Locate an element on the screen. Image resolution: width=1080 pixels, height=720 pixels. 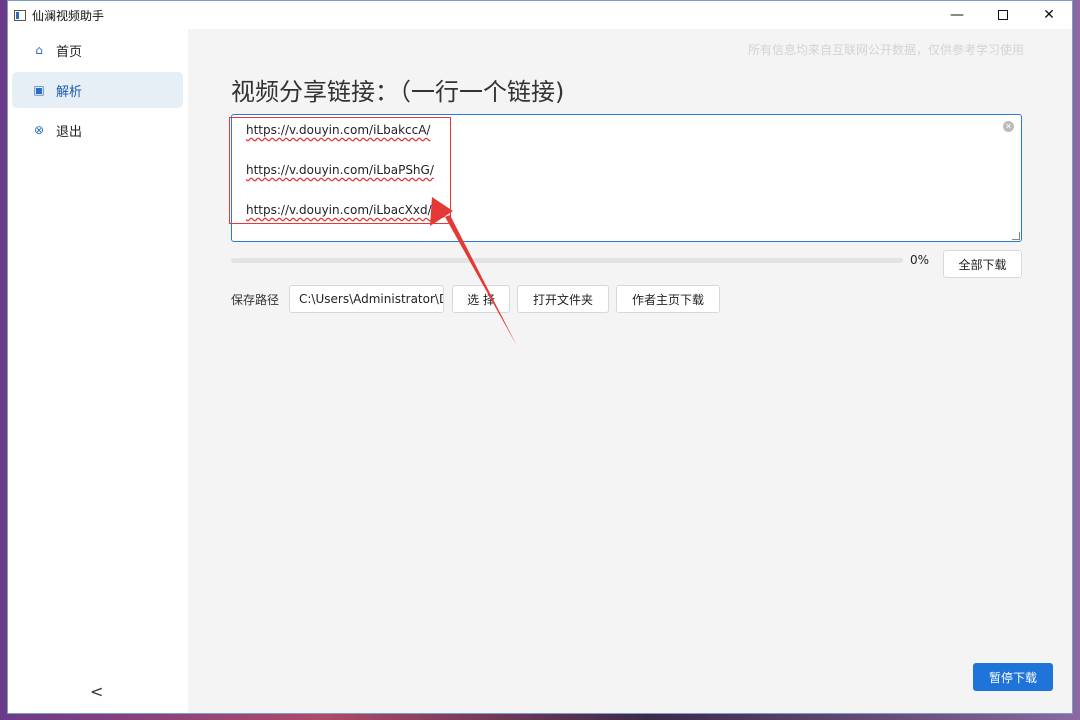
sidebar-item-parse: ▣ 解析 is located at coordinates (97, 90).